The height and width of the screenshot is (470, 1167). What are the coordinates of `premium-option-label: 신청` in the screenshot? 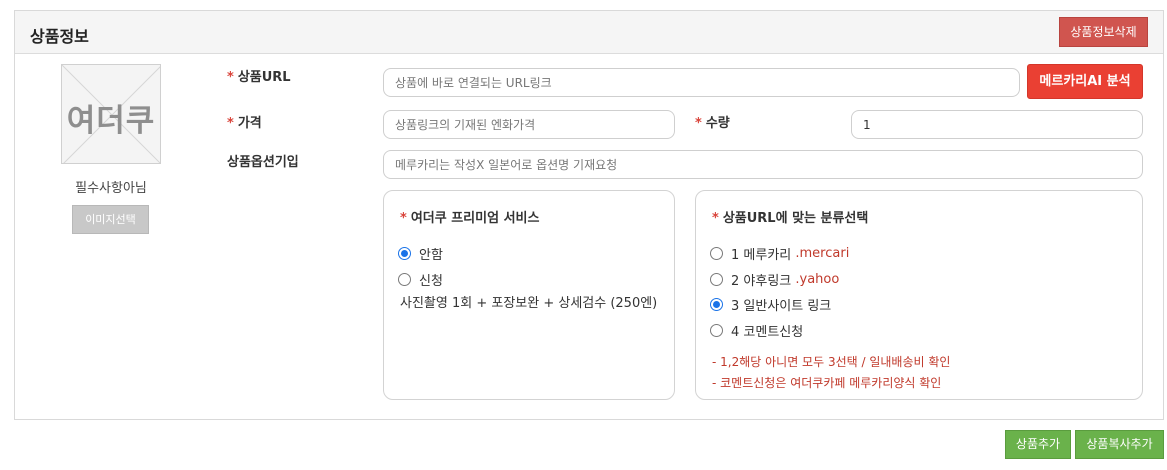 It's located at (431, 281).